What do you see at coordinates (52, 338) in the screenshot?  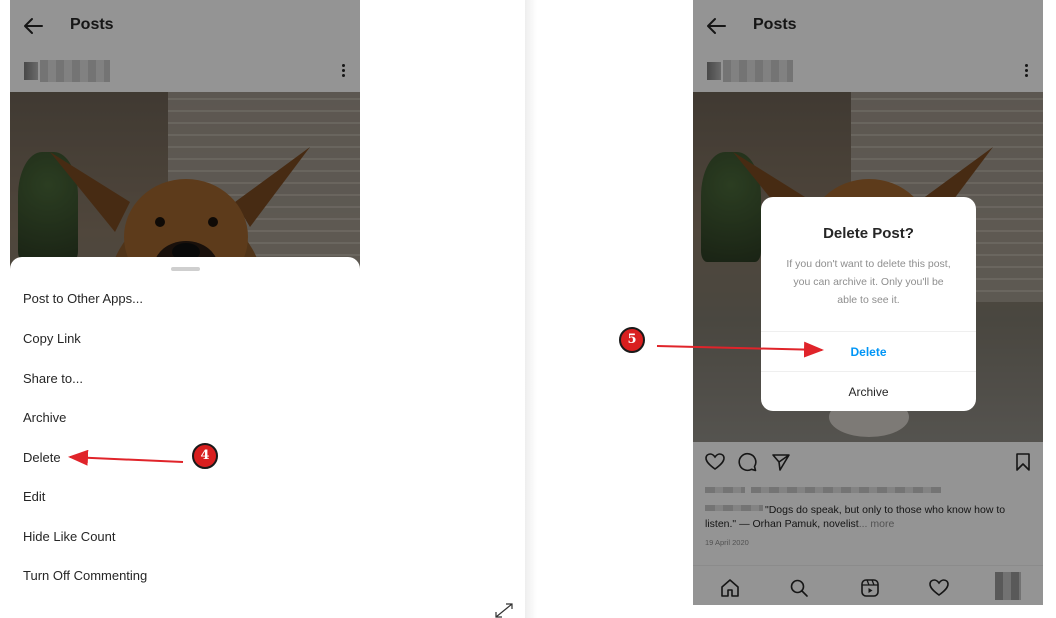 I see `menu-item-copy-link: Copy Link` at bounding box center [52, 338].